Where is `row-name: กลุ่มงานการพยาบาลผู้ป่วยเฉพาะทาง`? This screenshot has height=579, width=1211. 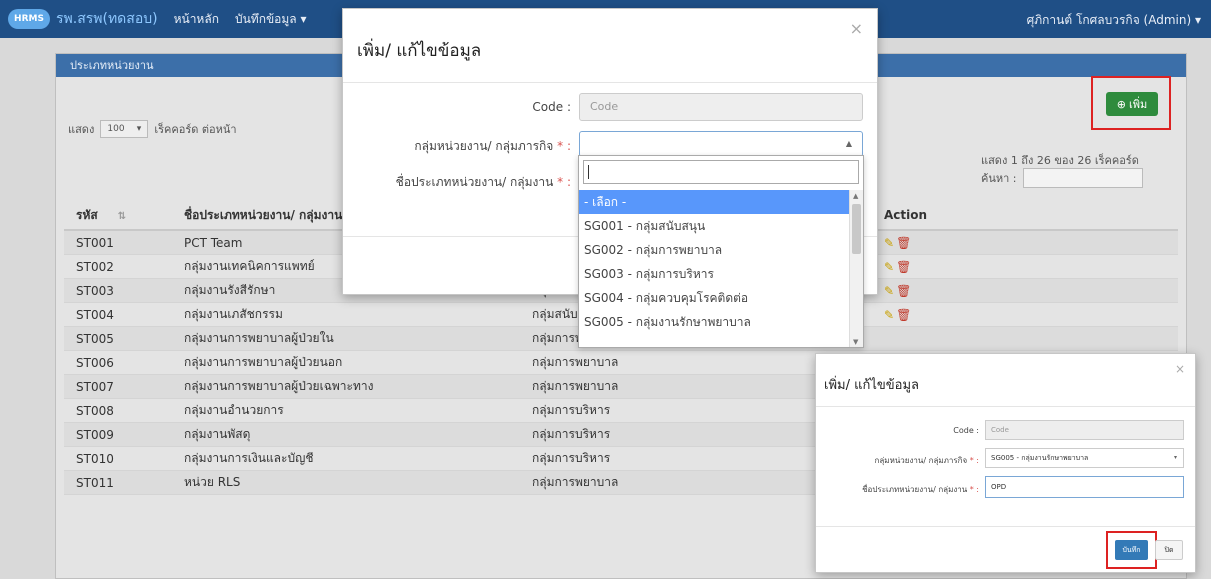
row-name: กลุ่มงานการพยาบาลผู้ป่วยเฉพาะทาง is located at coordinates (279, 386).